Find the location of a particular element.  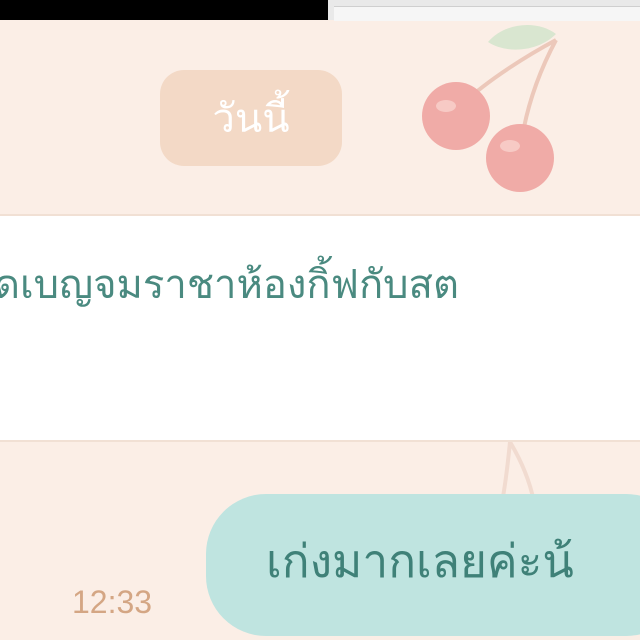

cherry-icon is located at coordinates (490, 108).